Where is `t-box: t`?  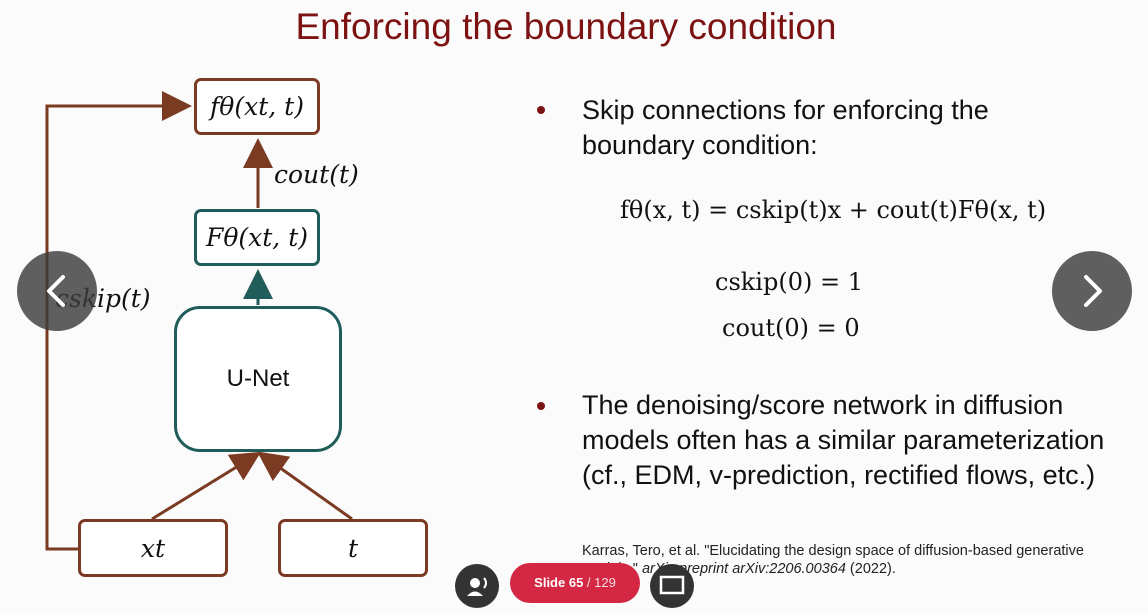
t-box: t is located at coordinates (353, 548).